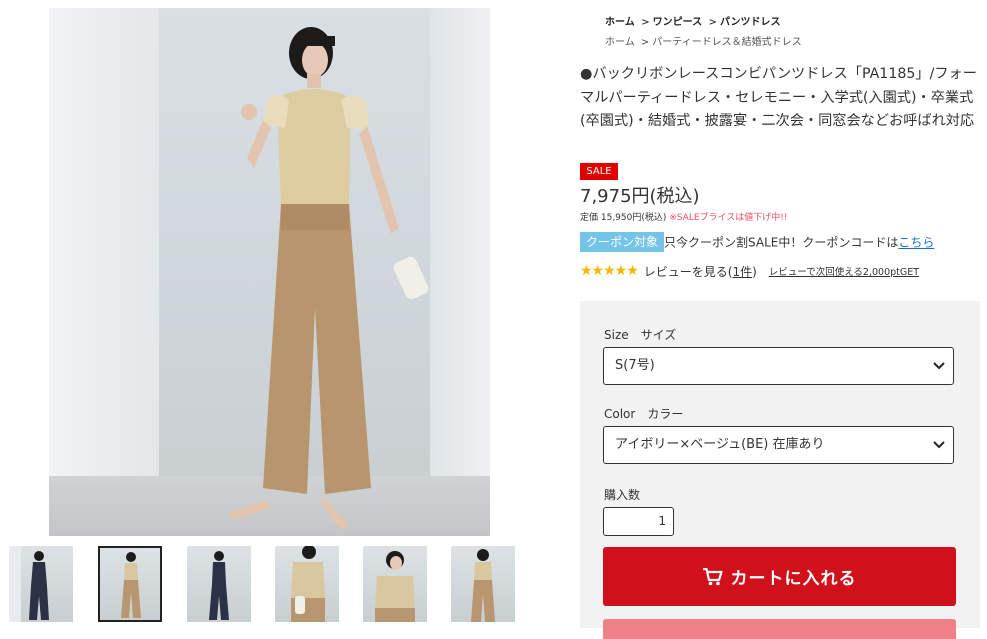  What do you see at coordinates (781, 242) in the screenshot?
I see `coupon-text: 只今クーポン割SALE中！クーポンコードは` at bounding box center [781, 242].